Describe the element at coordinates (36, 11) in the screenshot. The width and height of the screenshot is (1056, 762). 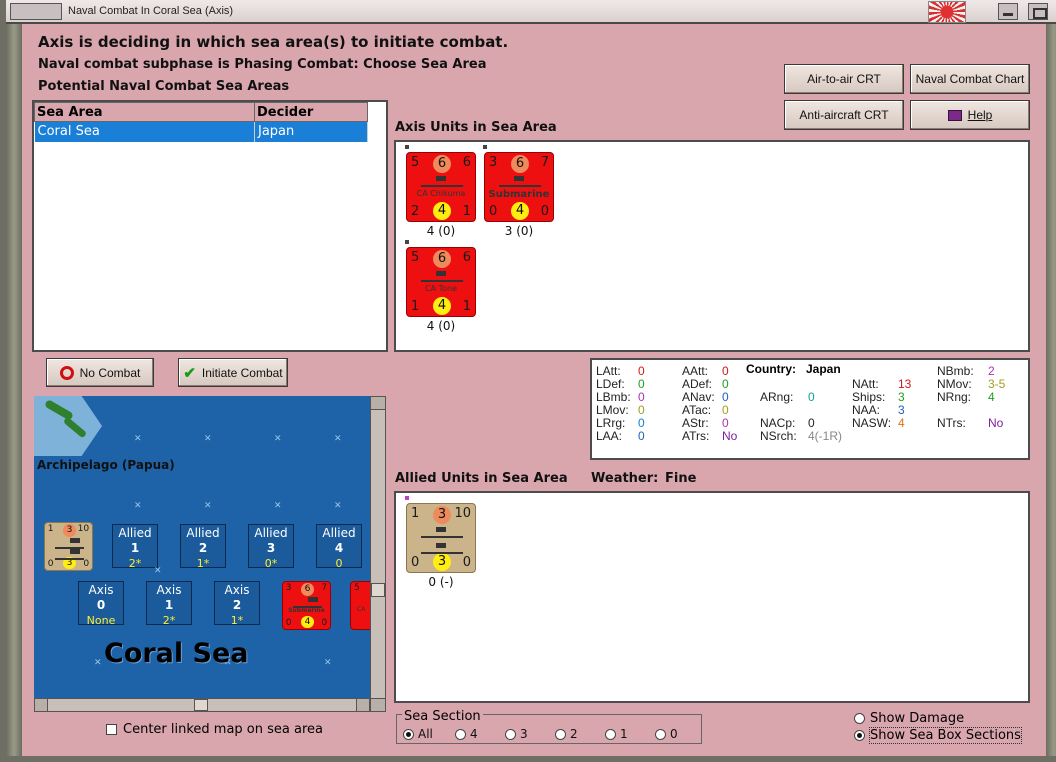
I see `system-menu-button` at that location.